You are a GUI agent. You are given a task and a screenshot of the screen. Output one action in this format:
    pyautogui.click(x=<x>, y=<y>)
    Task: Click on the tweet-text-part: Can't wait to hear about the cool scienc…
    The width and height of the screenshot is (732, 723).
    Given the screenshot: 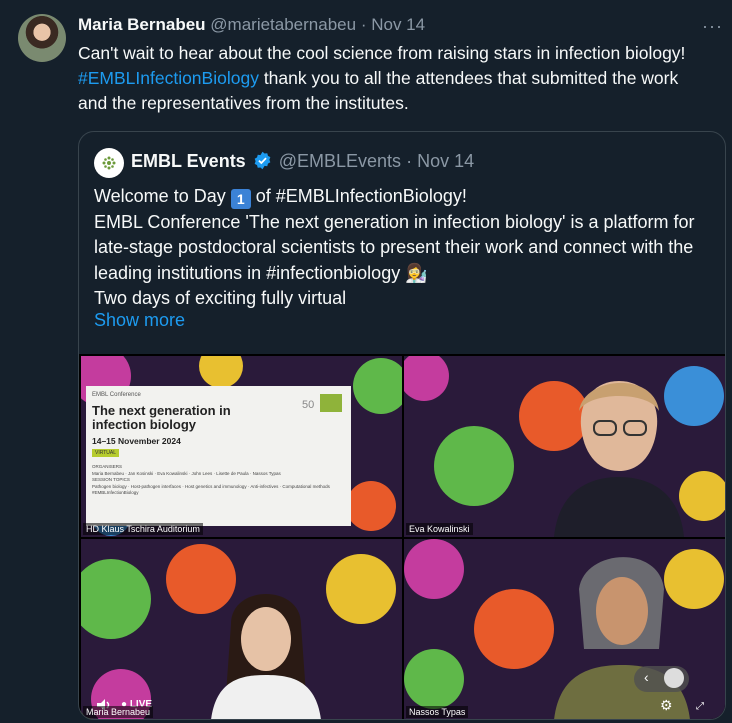 What is the action you would take?
    pyautogui.click(x=382, y=53)
    